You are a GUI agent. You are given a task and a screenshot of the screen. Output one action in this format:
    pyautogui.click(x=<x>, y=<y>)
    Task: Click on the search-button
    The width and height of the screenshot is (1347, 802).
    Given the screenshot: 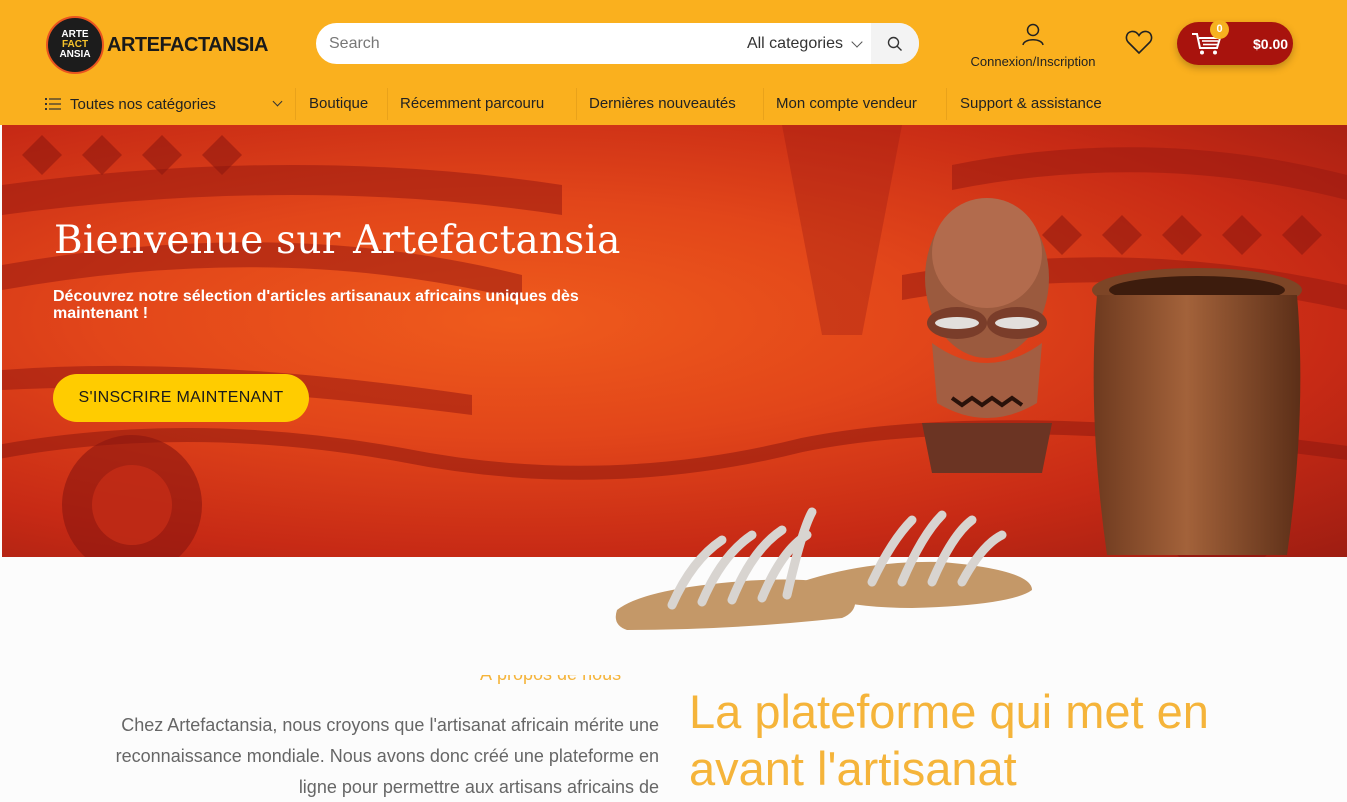 What is the action you would take?
    pyautogui.click(x=895, y=43)
    